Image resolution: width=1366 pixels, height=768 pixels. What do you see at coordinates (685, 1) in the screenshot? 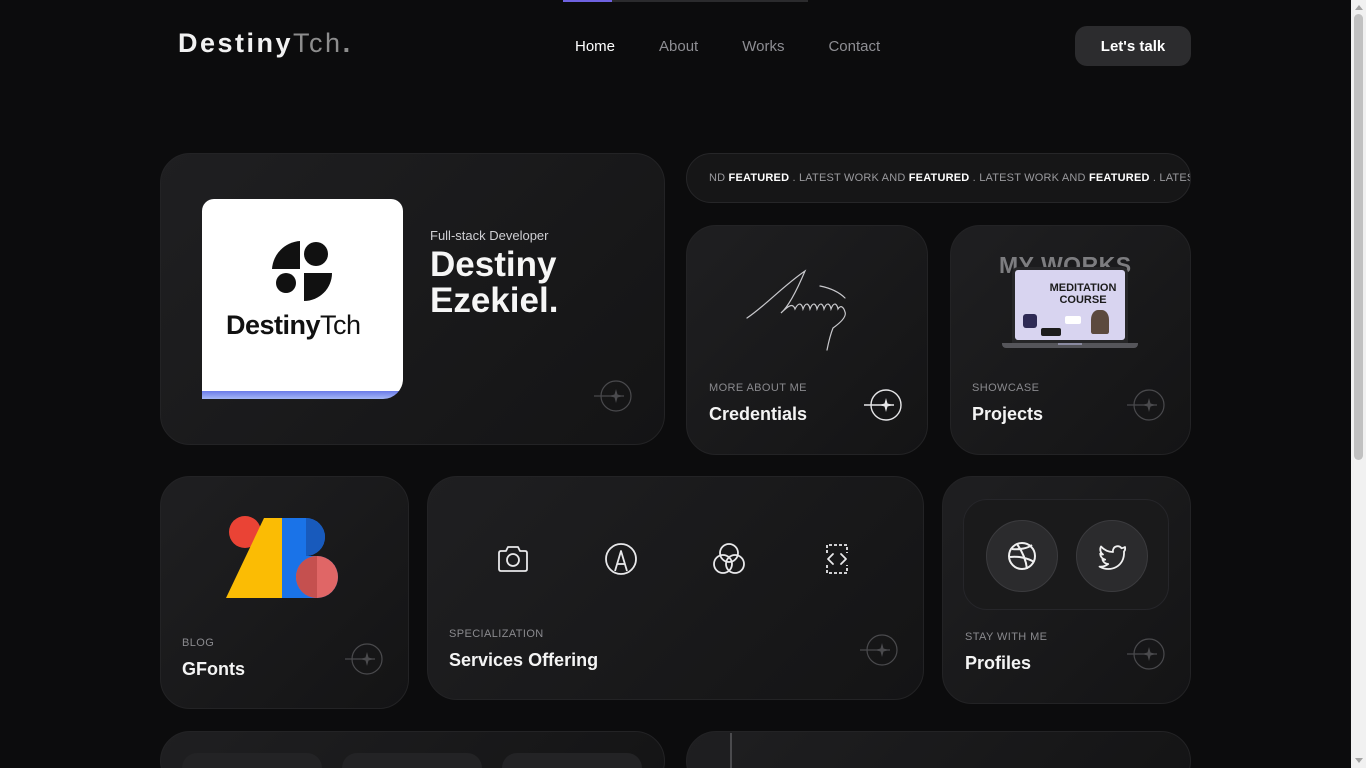
I see `page-progress-bar` at bounding box center [685, 1].